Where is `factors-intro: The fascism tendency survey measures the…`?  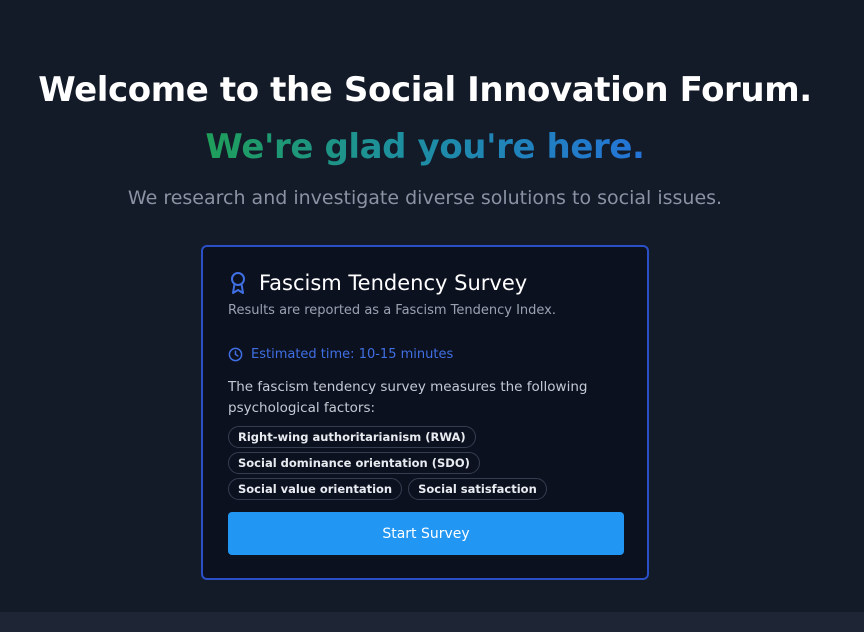 factors-intro: The fascism tendency survey measures the… is located at coordinates (408, 397).